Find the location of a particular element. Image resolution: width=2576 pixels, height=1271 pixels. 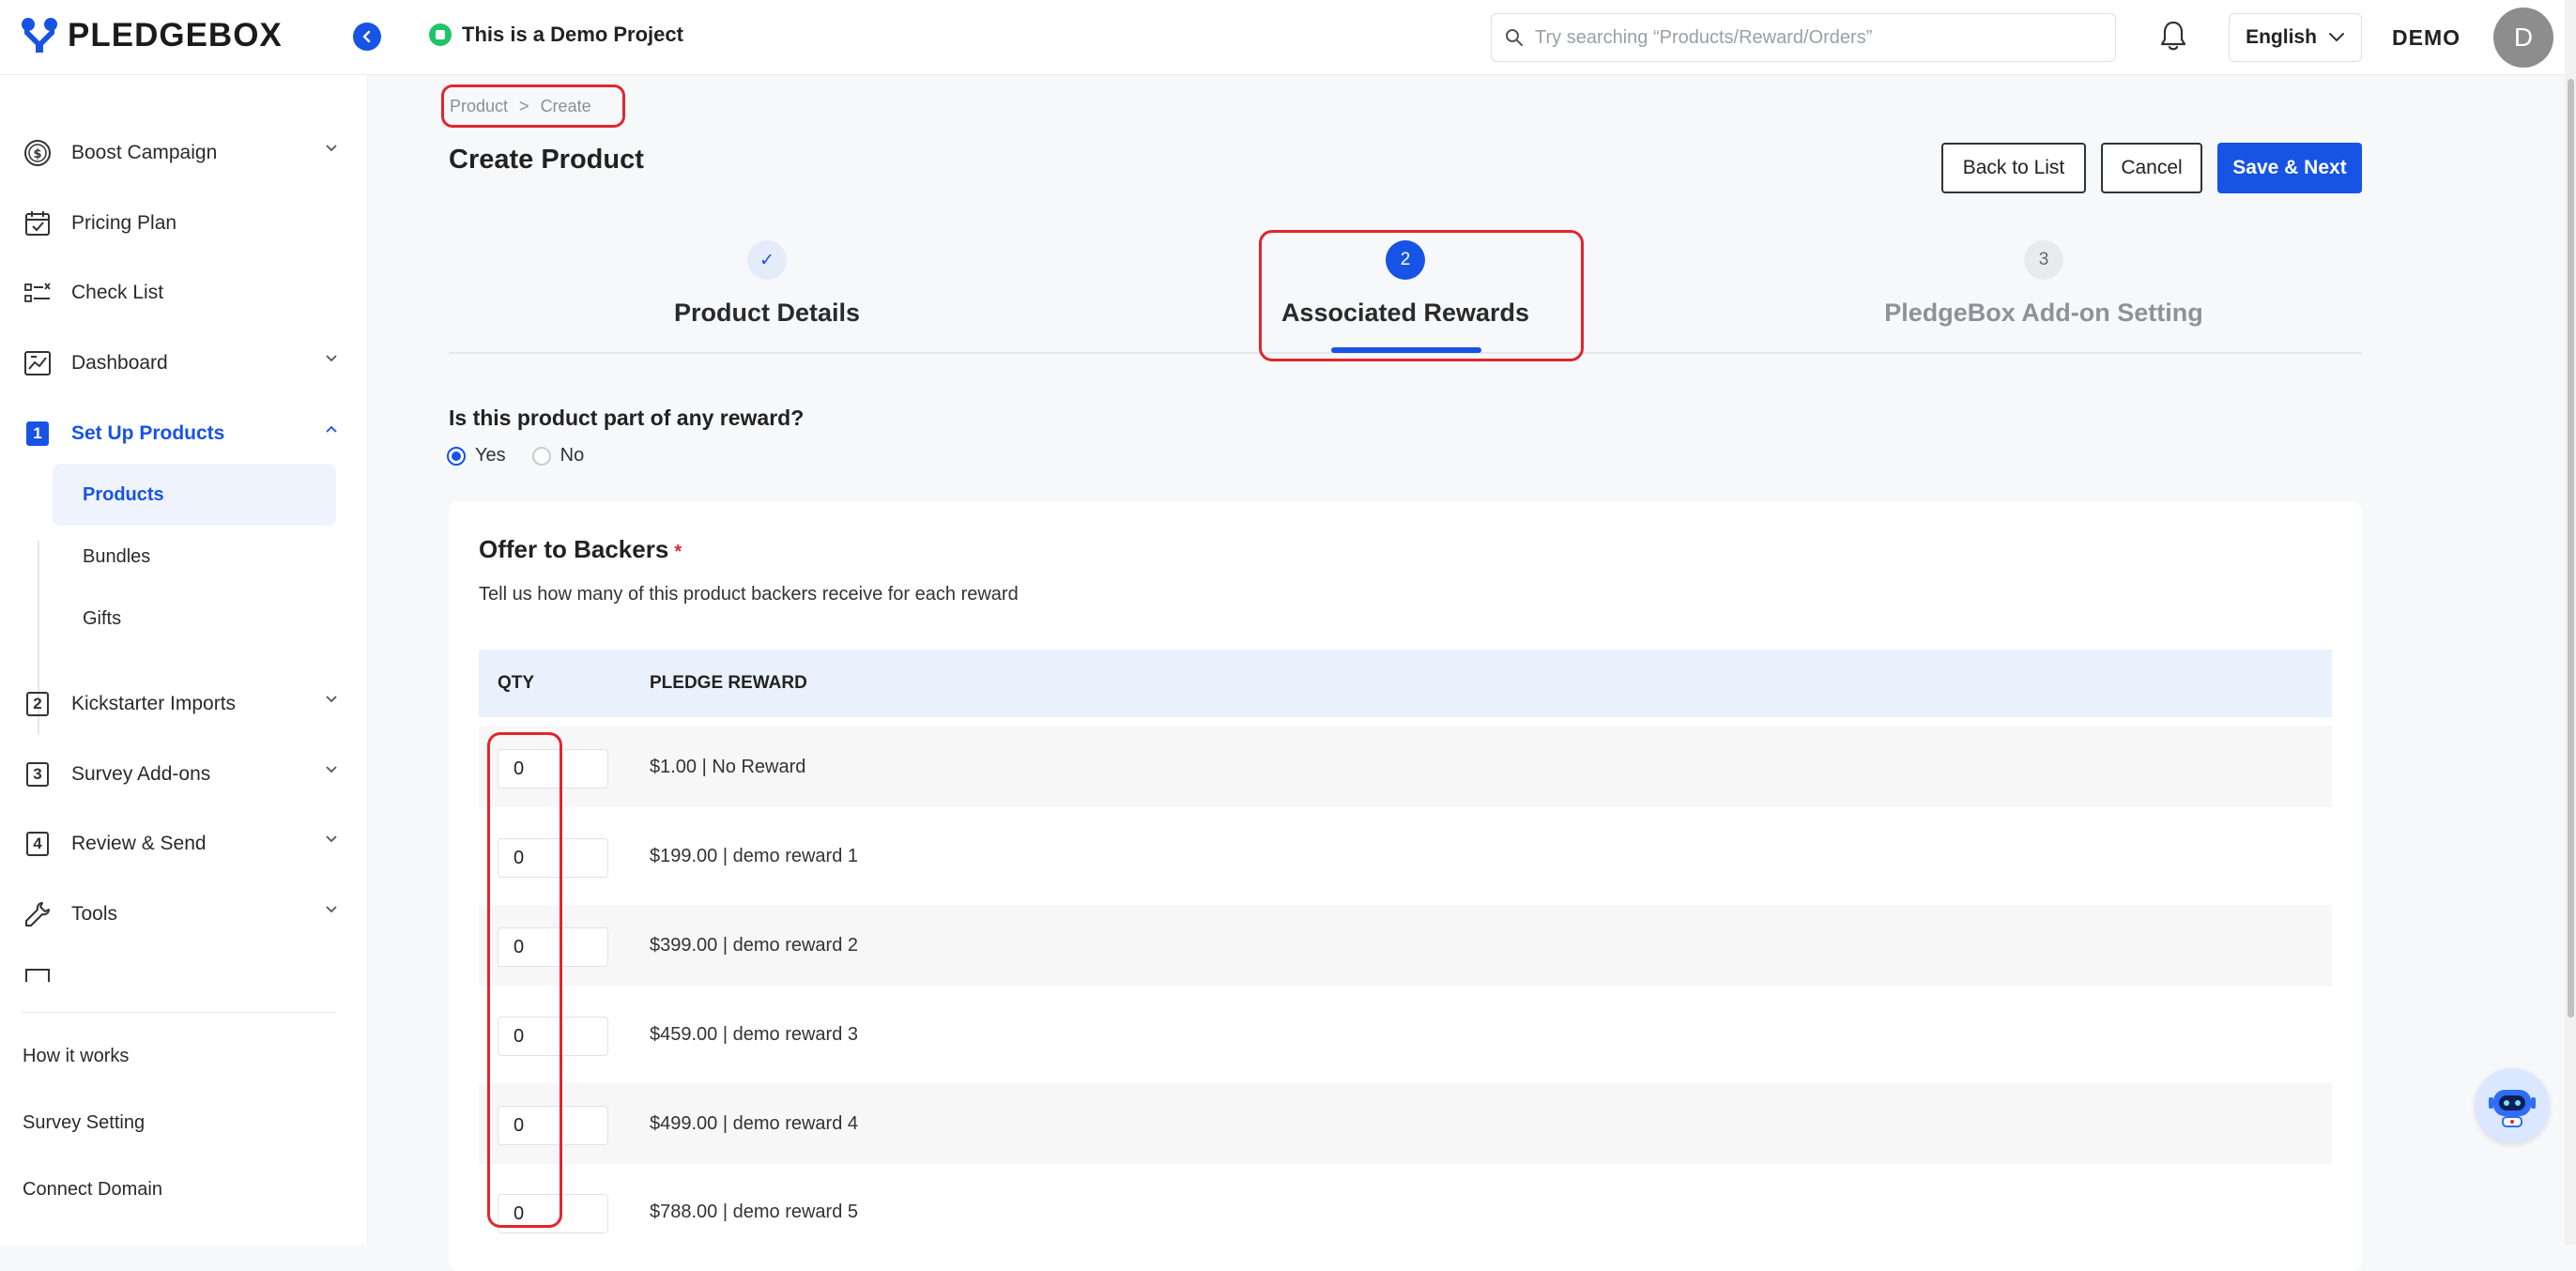

notifications-button is located at coordinates (2173, 38).